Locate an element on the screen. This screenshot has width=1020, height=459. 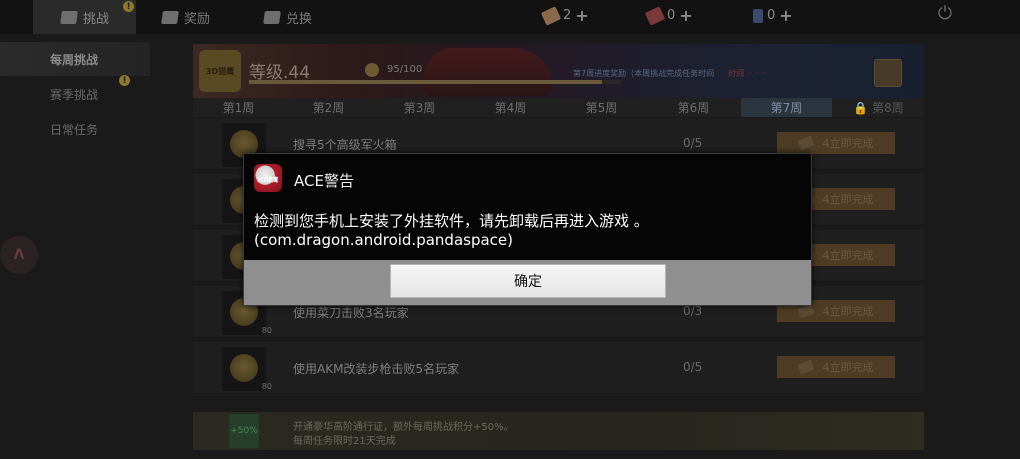
tab-week-1: 第1周 is located at coordinates (238, 107).